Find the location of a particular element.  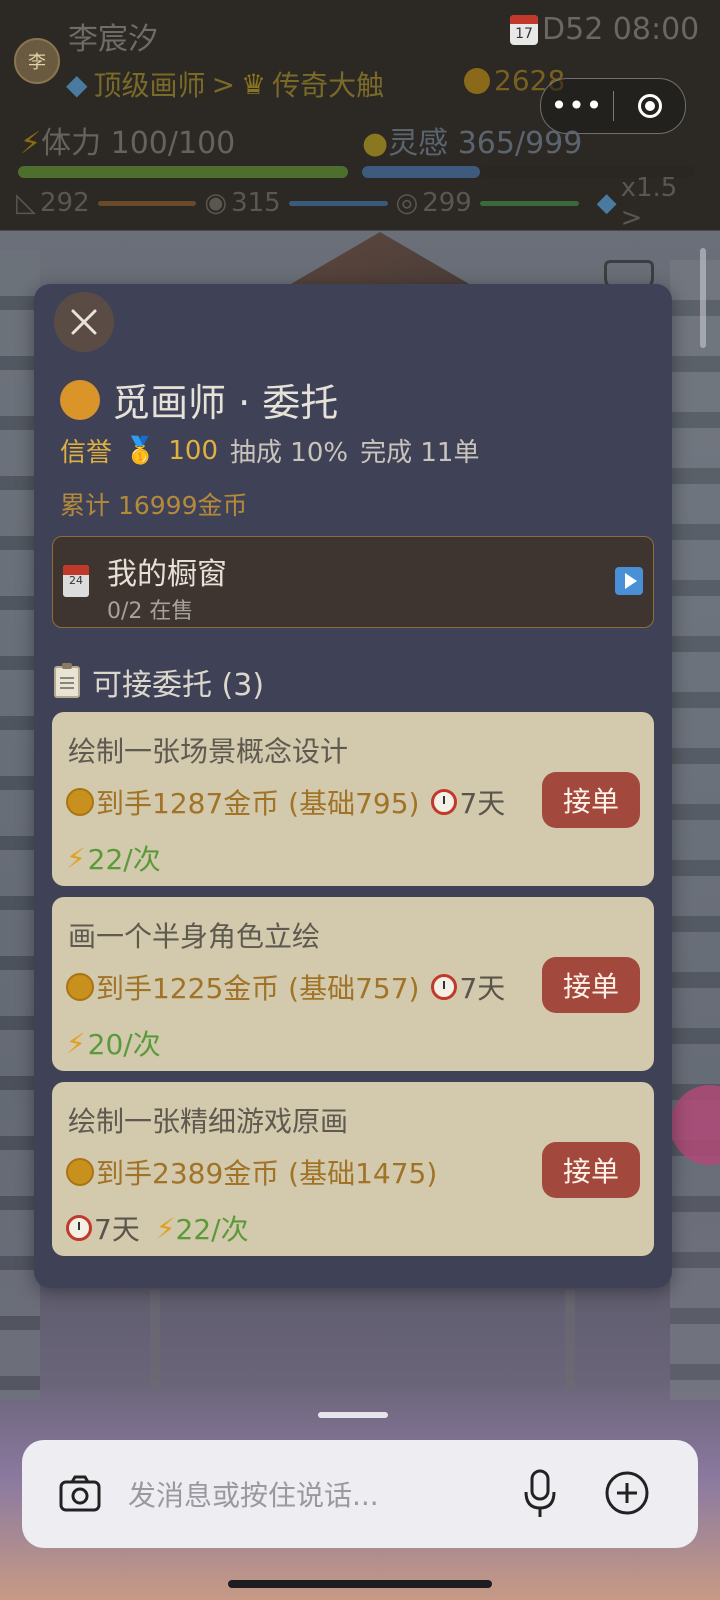

showcase-title: 我的橱窗 is located at coordinates (167, 574).